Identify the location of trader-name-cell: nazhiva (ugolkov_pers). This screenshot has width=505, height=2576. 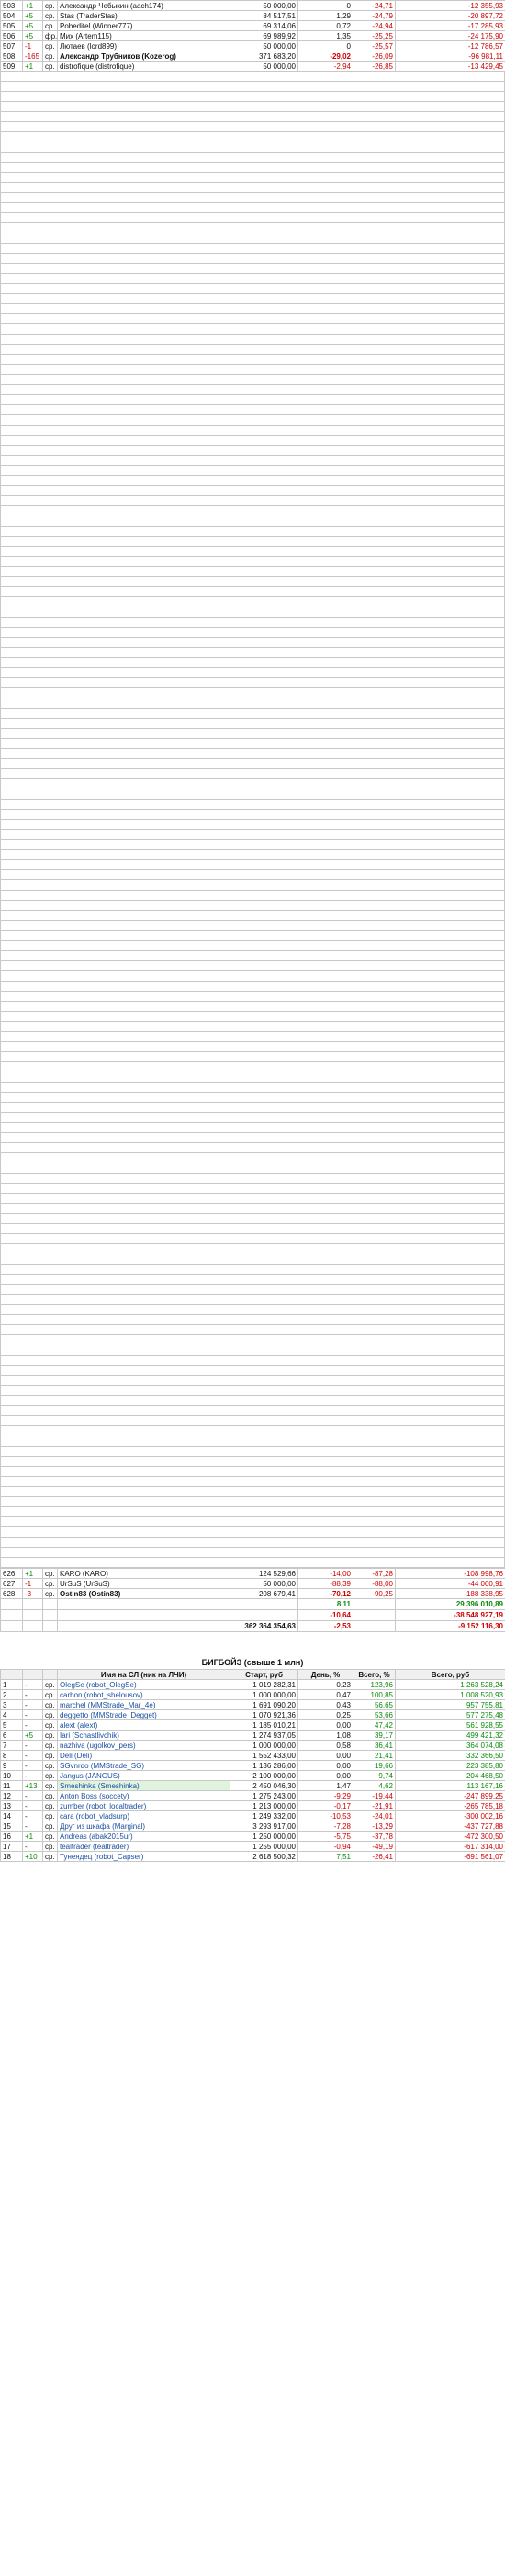
(143, 1746).